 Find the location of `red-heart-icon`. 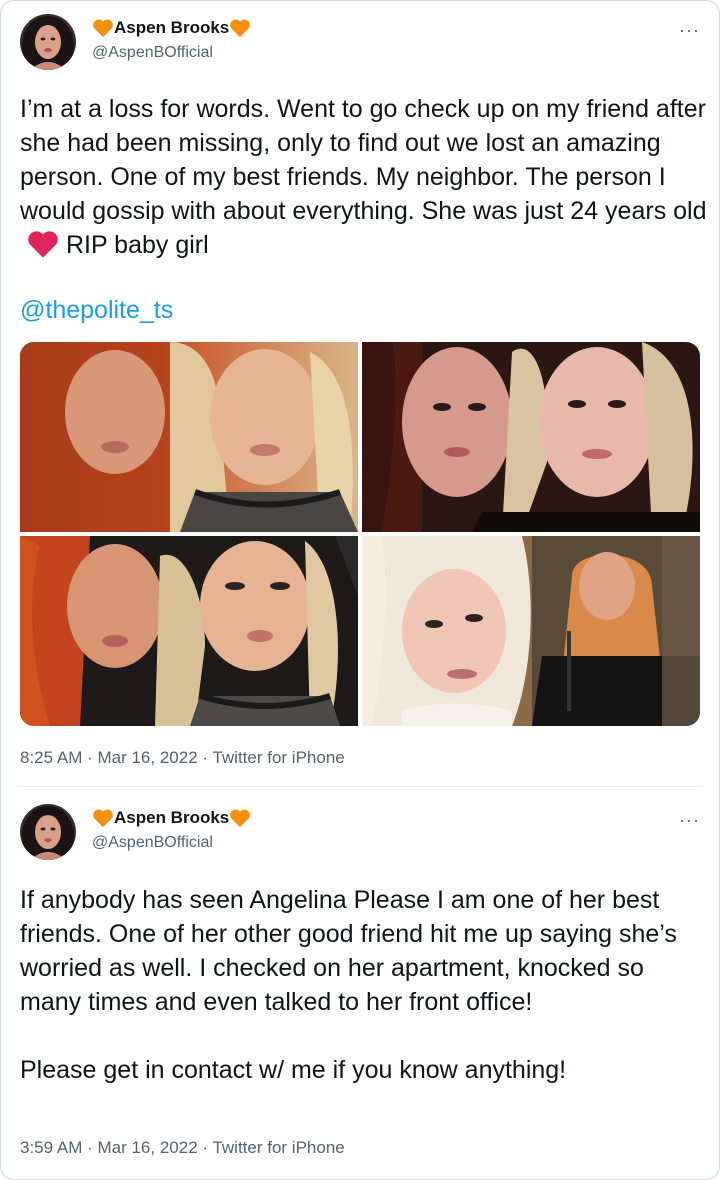

red-heart-icon is located at coordinates (43, 244).